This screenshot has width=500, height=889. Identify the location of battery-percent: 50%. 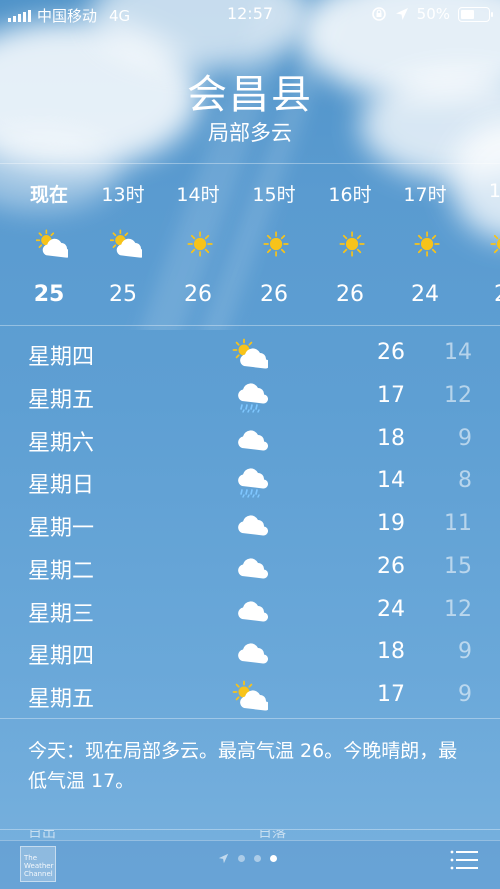
(433, 14).